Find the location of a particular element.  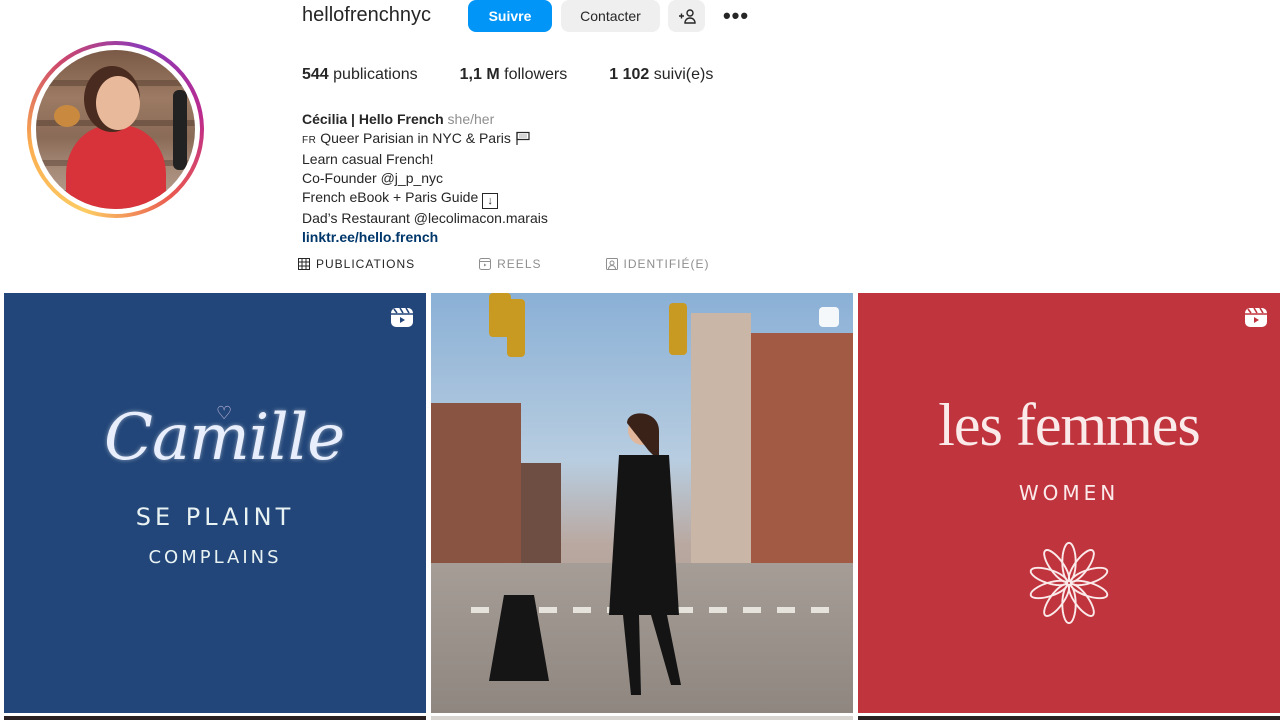

stat-label: publications is located at coordinates (375, 74).